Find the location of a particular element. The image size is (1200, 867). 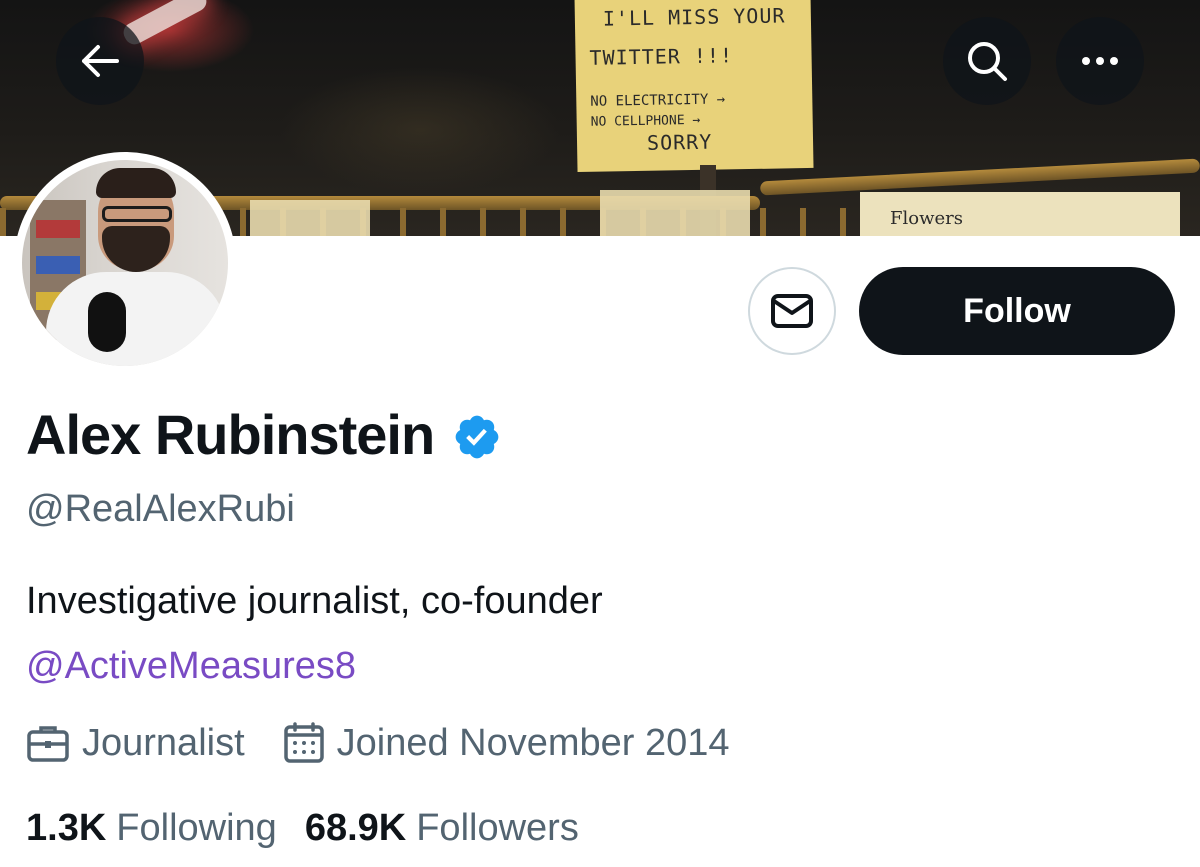

following-label: Following is located at coordinates (196, 828).